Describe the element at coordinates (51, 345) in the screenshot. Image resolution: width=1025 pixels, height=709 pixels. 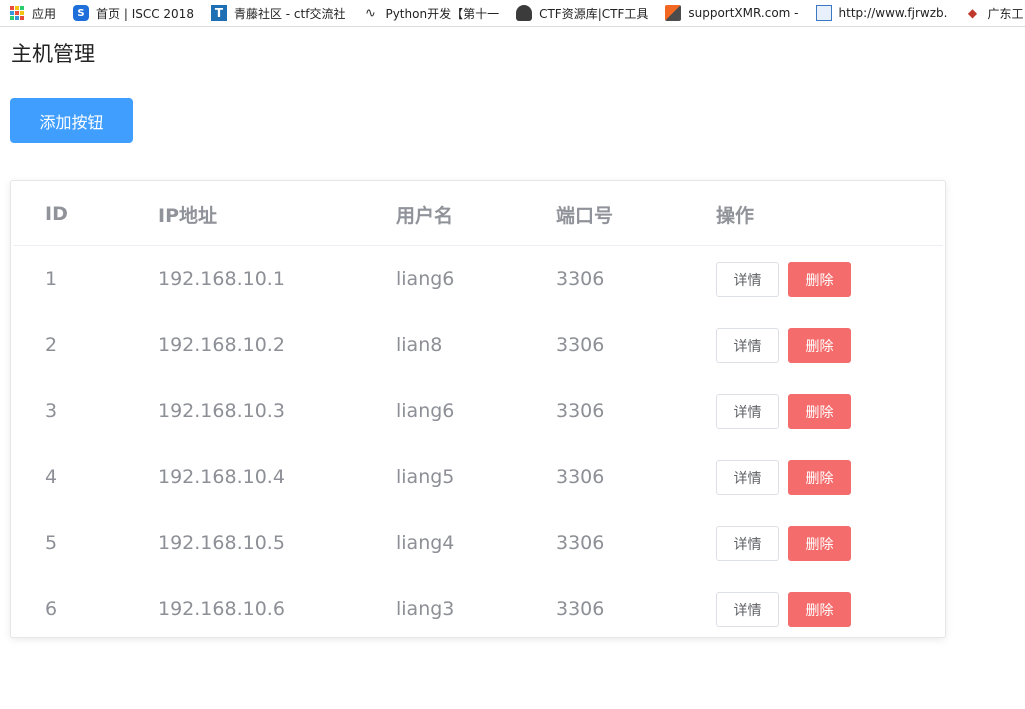
I see `cell-id: 2` at that location.